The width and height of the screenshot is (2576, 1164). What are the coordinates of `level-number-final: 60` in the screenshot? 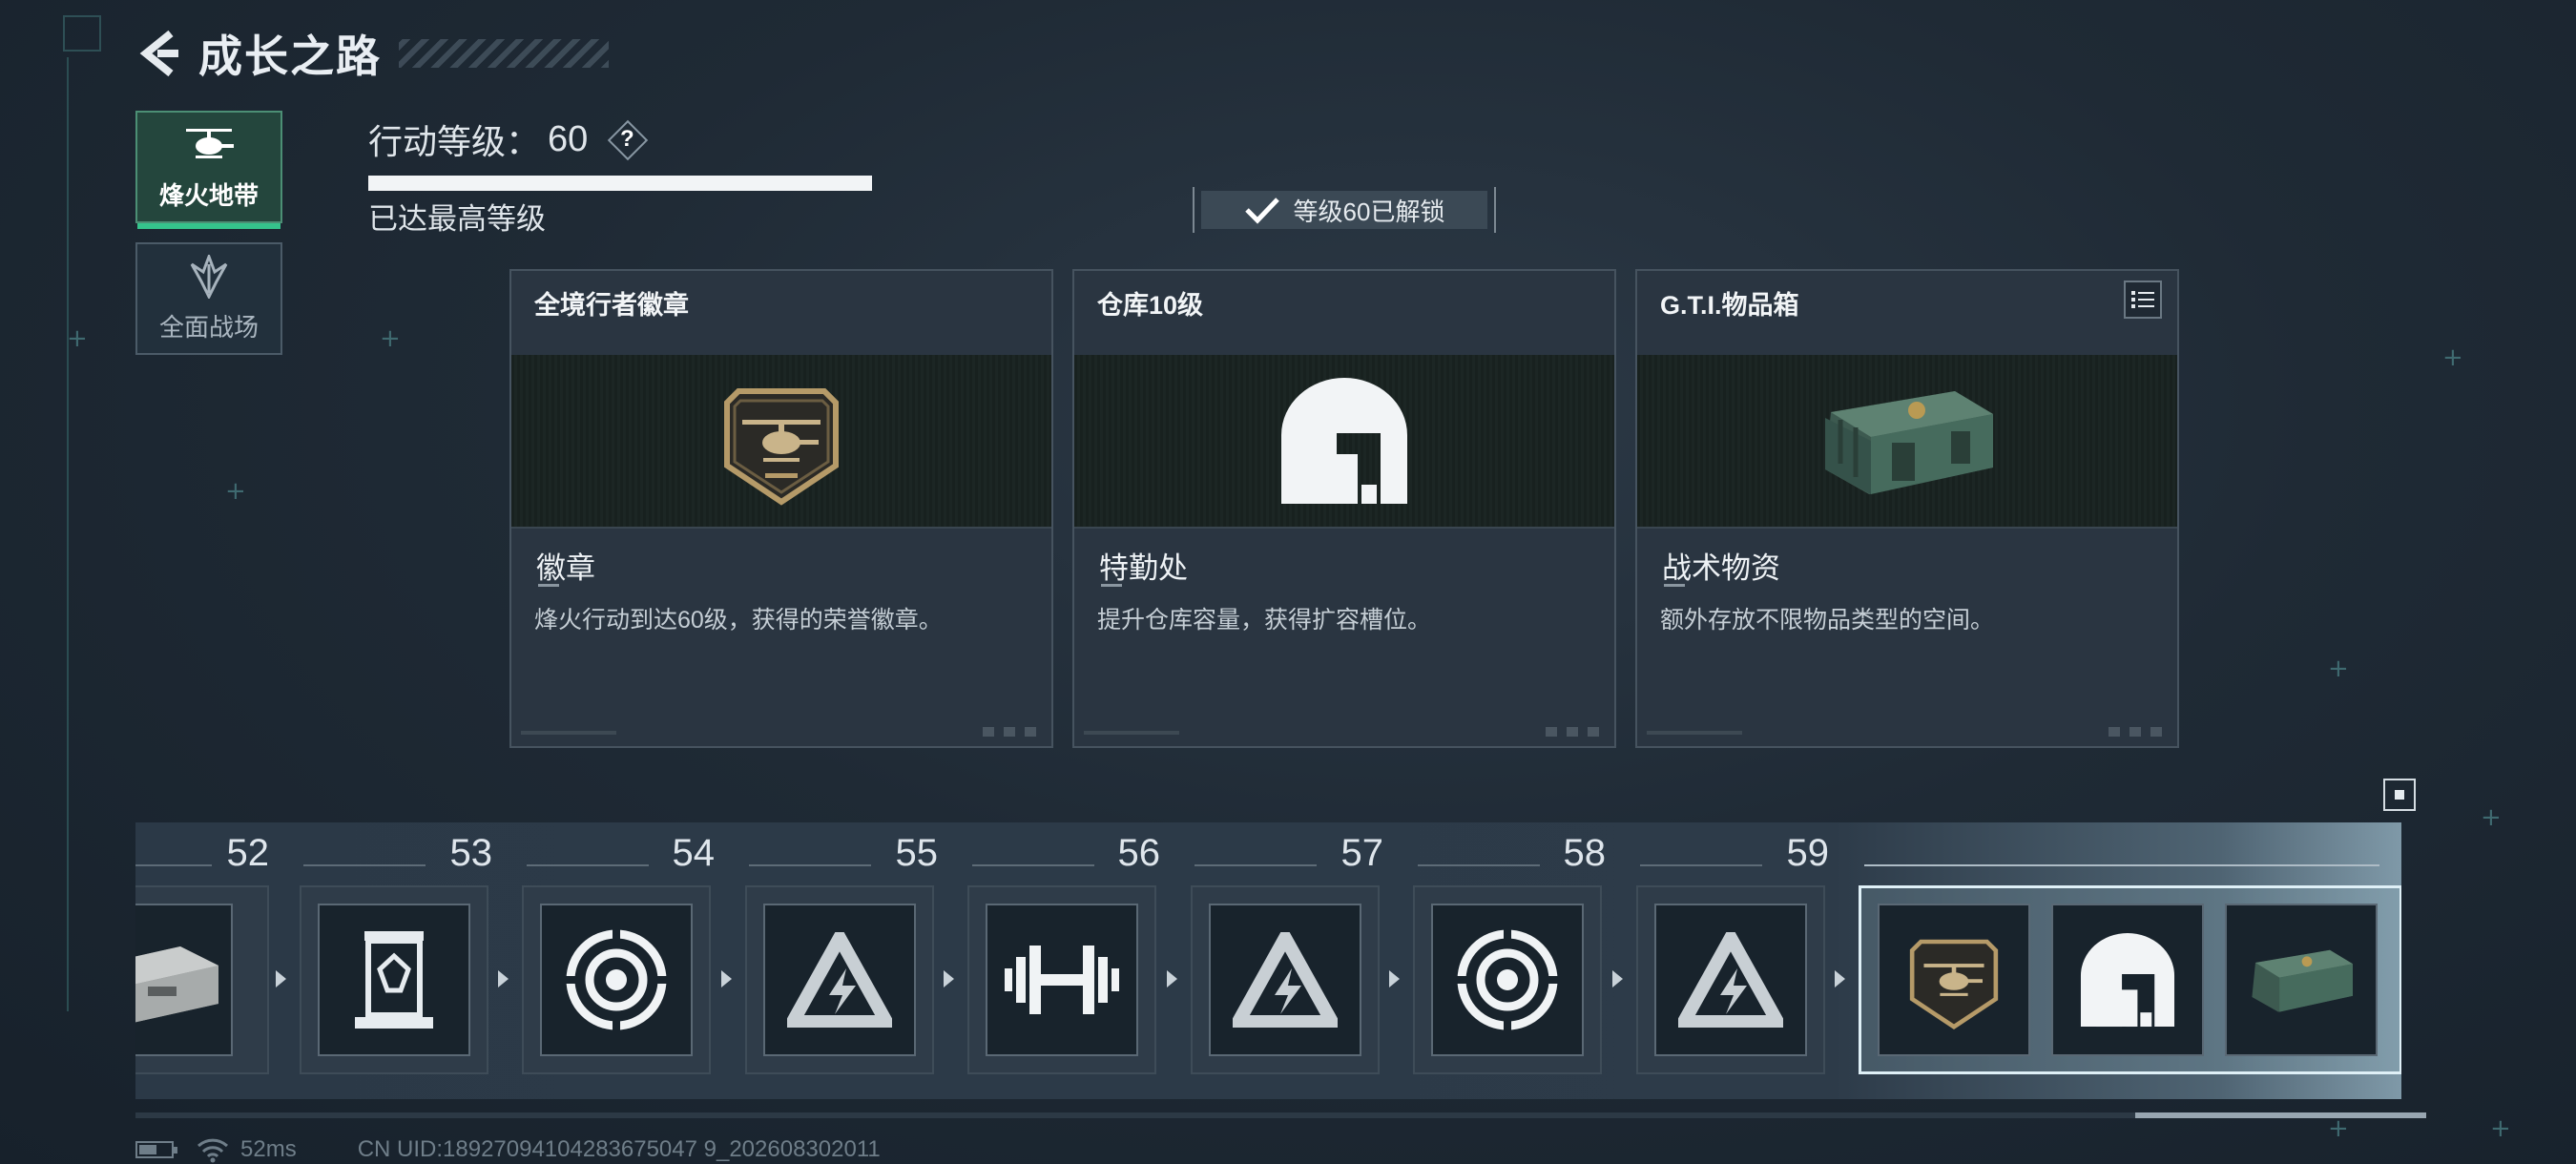 It's located at (2400, 852).